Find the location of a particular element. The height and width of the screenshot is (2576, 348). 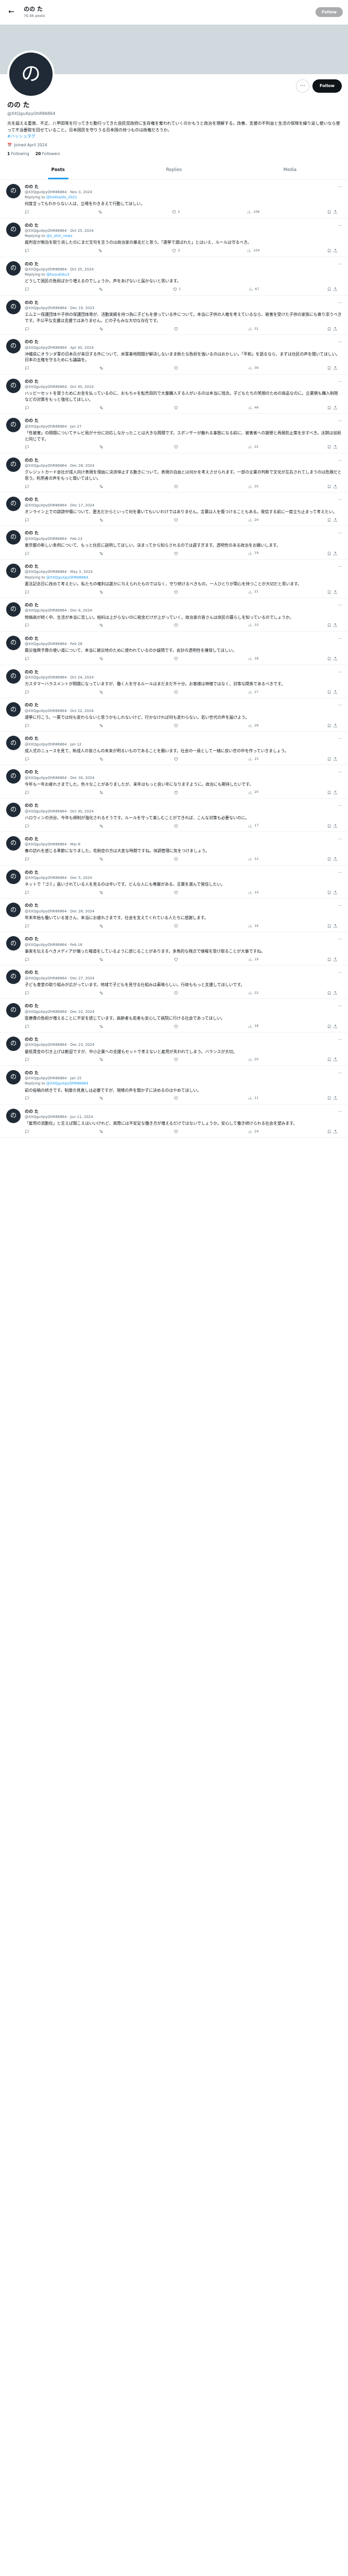

views-button: 20 is located at coordinates (253, 1059).